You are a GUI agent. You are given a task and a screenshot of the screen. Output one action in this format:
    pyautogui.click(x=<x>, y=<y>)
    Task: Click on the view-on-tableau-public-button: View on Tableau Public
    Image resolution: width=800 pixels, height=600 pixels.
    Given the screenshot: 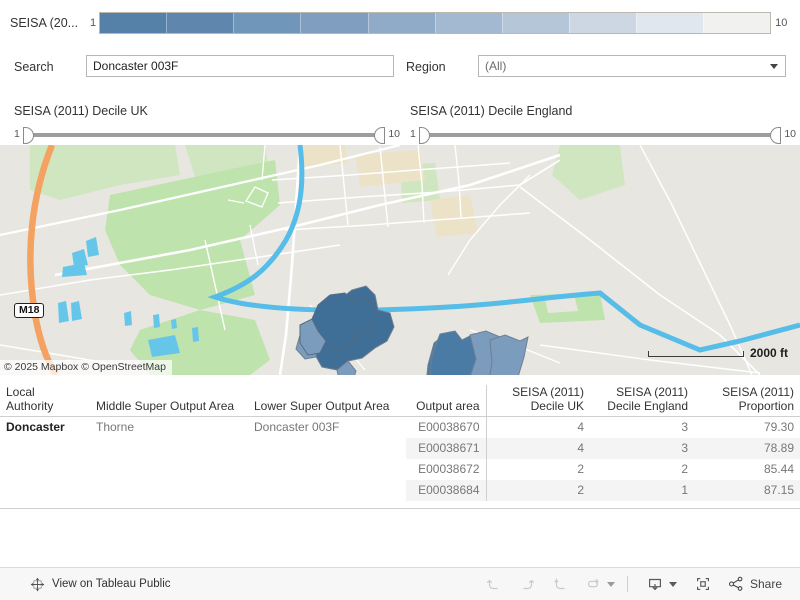 What is the action you would take?
    pyautogui.click(x=85, y=584)
    